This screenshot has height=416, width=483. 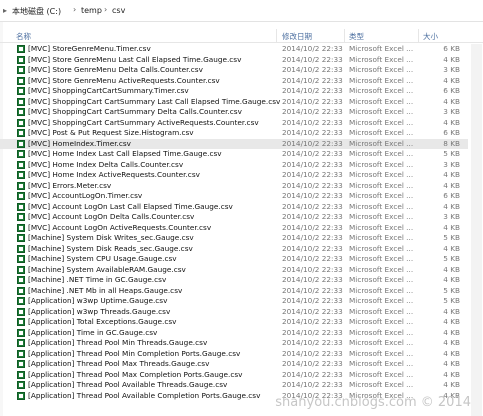 I want to click on column-header-date: 修改日期, so click(x=297, y=36).